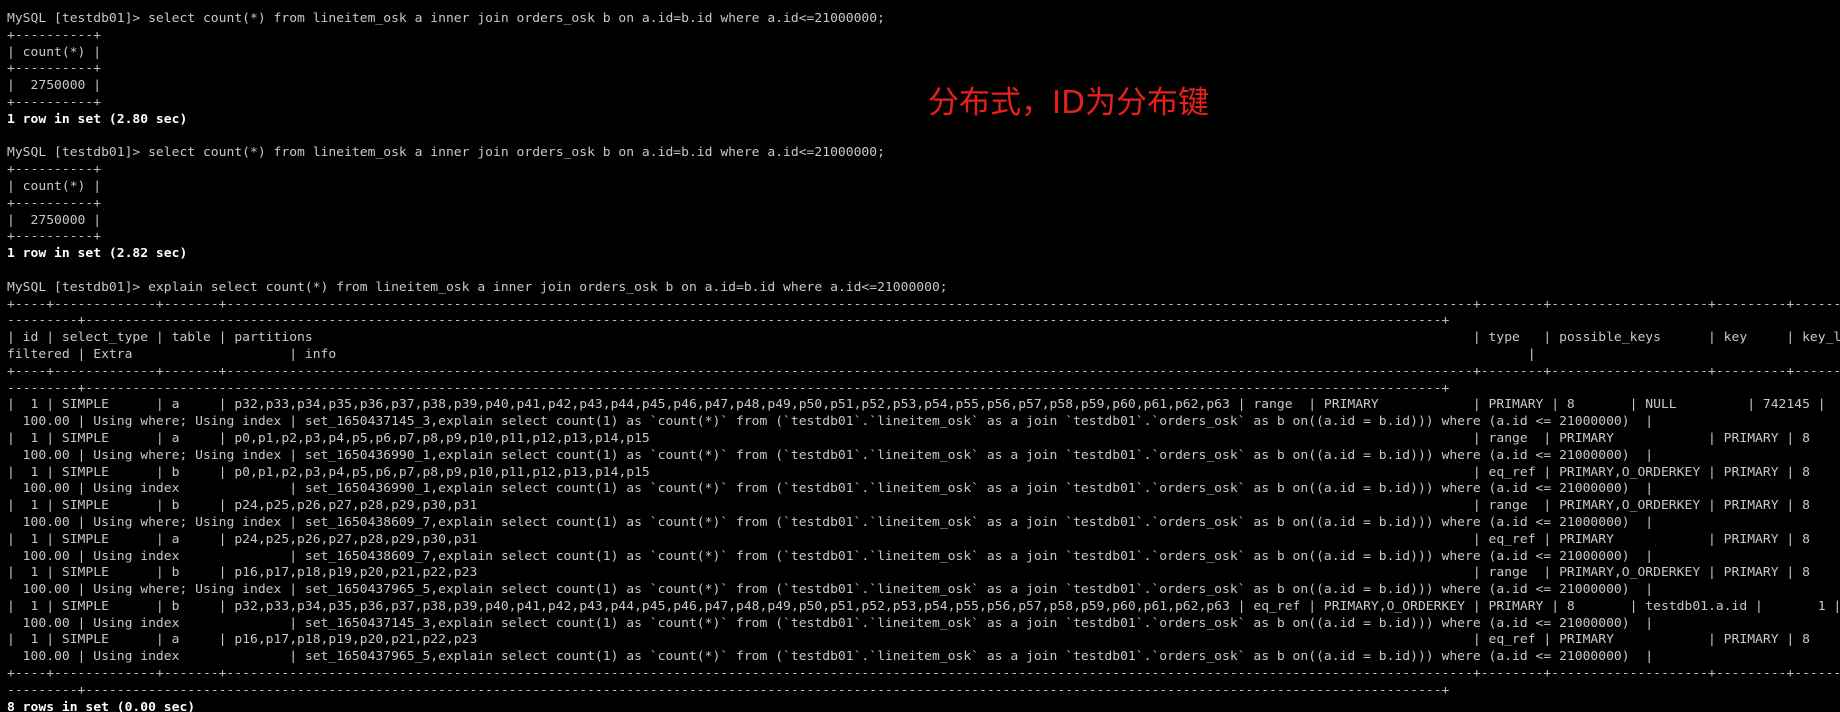  What do you see at coordinates (101, 705) in the screenshot?
I see `result-status-line: 8 rows in set (0.00 sec)` at bounding box center [101, 705].